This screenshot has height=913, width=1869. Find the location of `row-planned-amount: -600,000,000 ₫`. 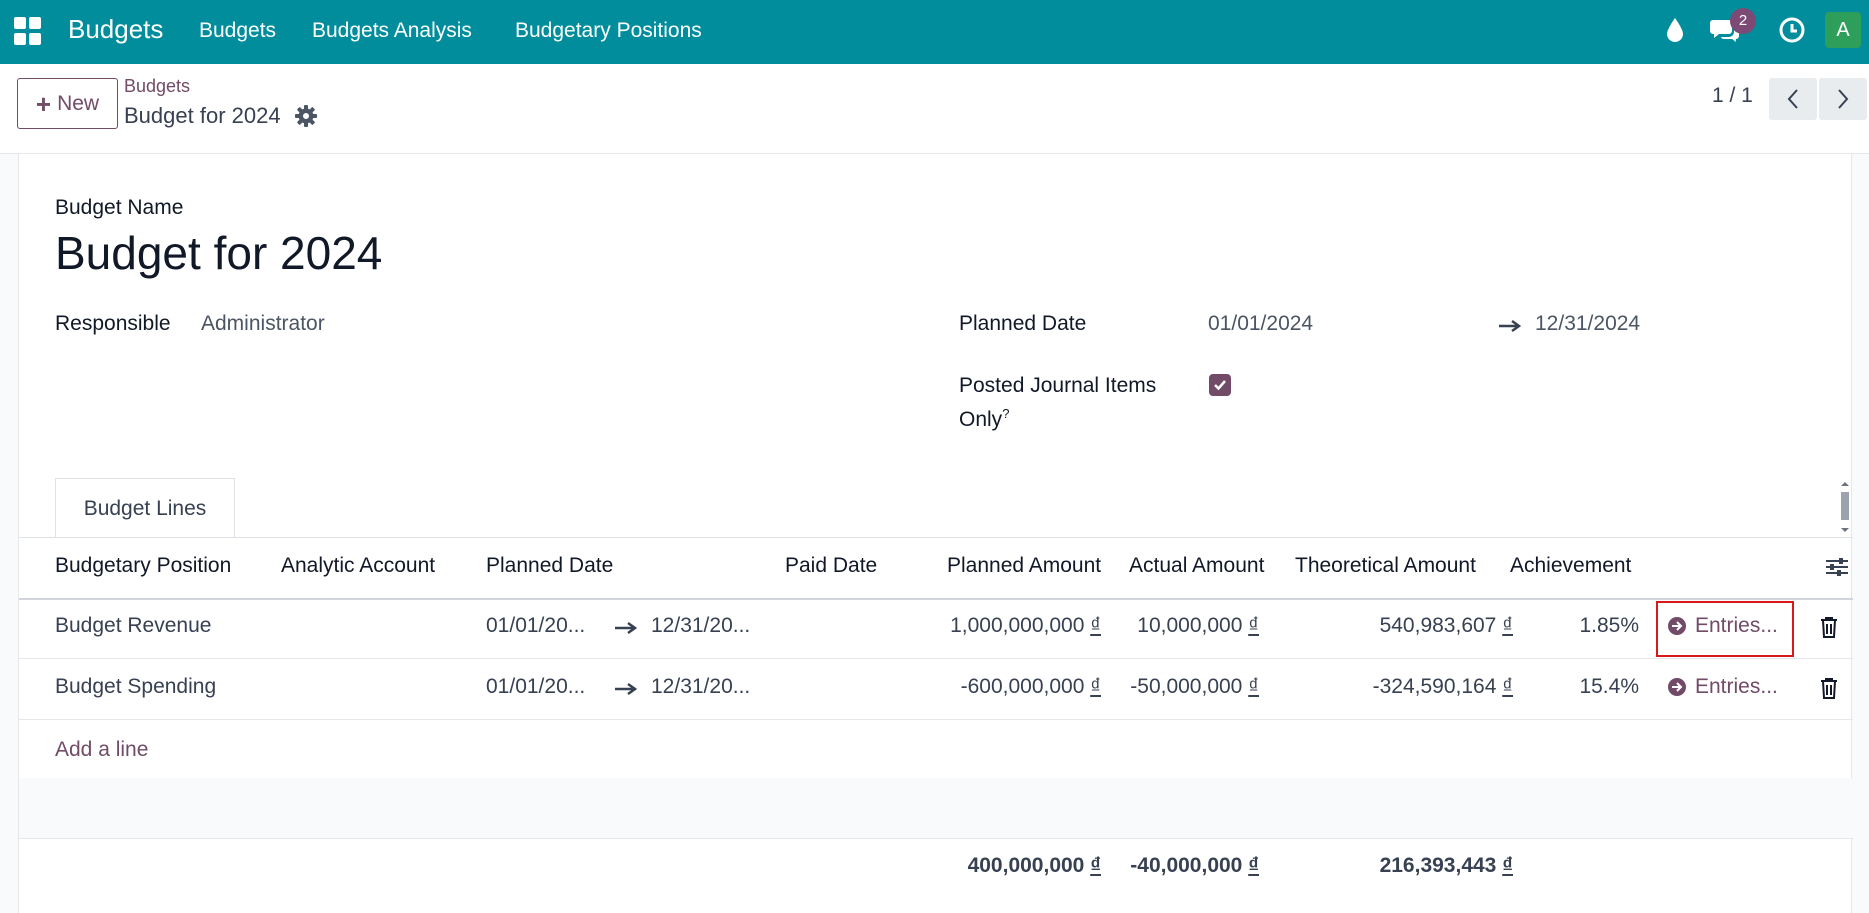

row-planned-amount: -600,000,000 ₫ is located at coordinates (990, 687).